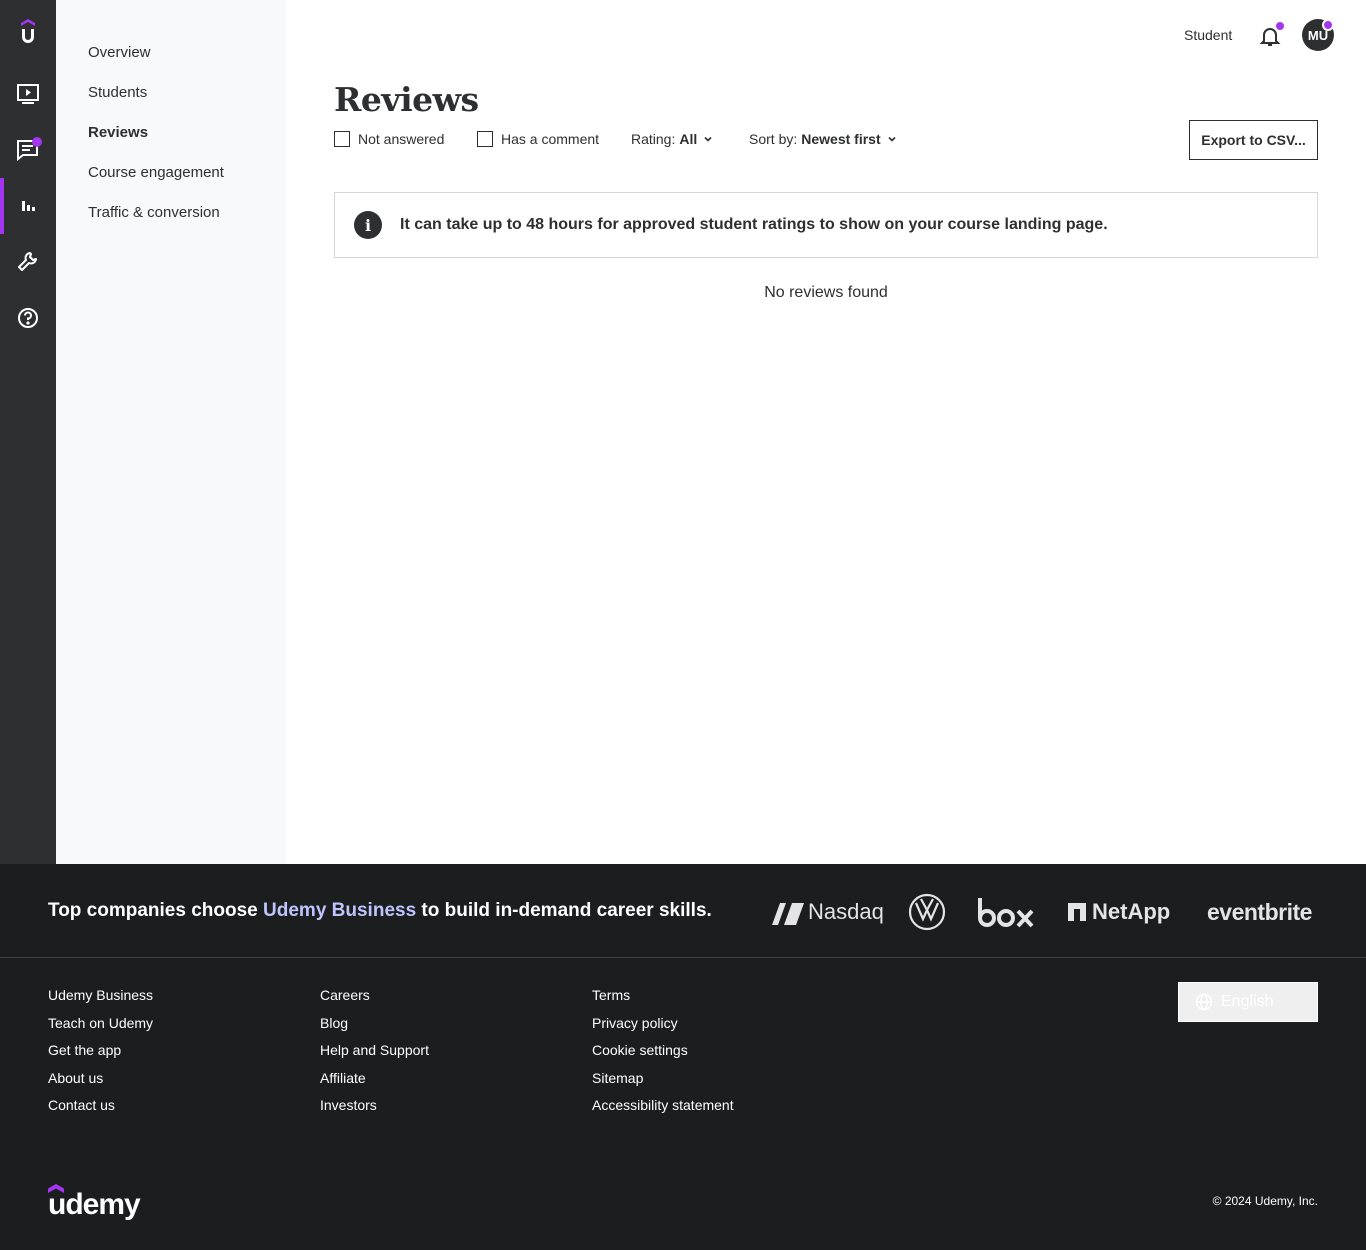 Image resolution: width=1366 pixels, height=1250 pixels. Describe the element at coordinates (368, 225) in the screenshot. I see `info-icon: i` at that location.